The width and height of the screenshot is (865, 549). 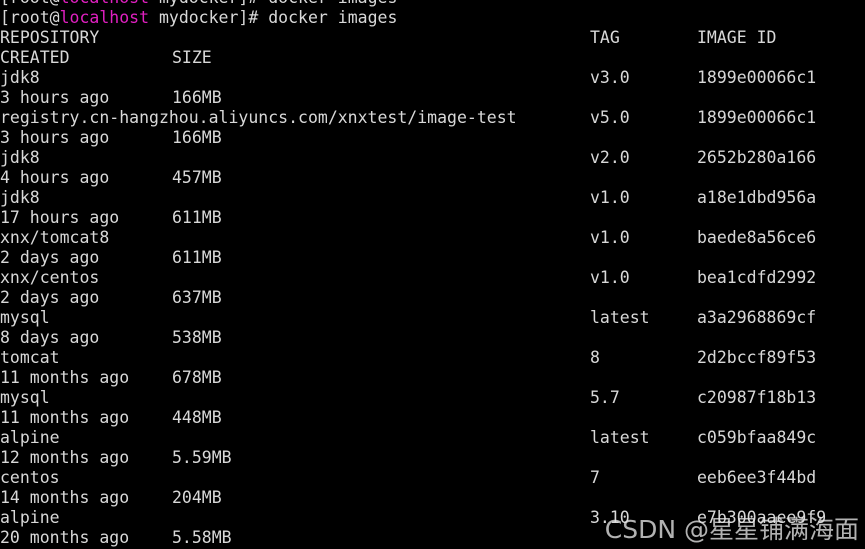 What do you see at coordinates (50, 277) in the screenshot?
I see `cell-repository: xnx/centos` at bounding box center [50, 277].